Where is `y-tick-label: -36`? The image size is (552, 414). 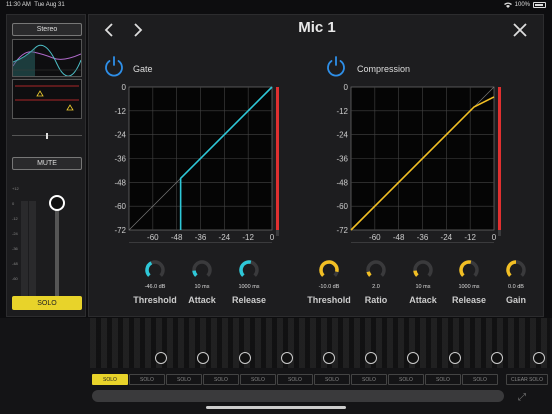
y-tick-label: -36 is located at coordinates (342, 159).